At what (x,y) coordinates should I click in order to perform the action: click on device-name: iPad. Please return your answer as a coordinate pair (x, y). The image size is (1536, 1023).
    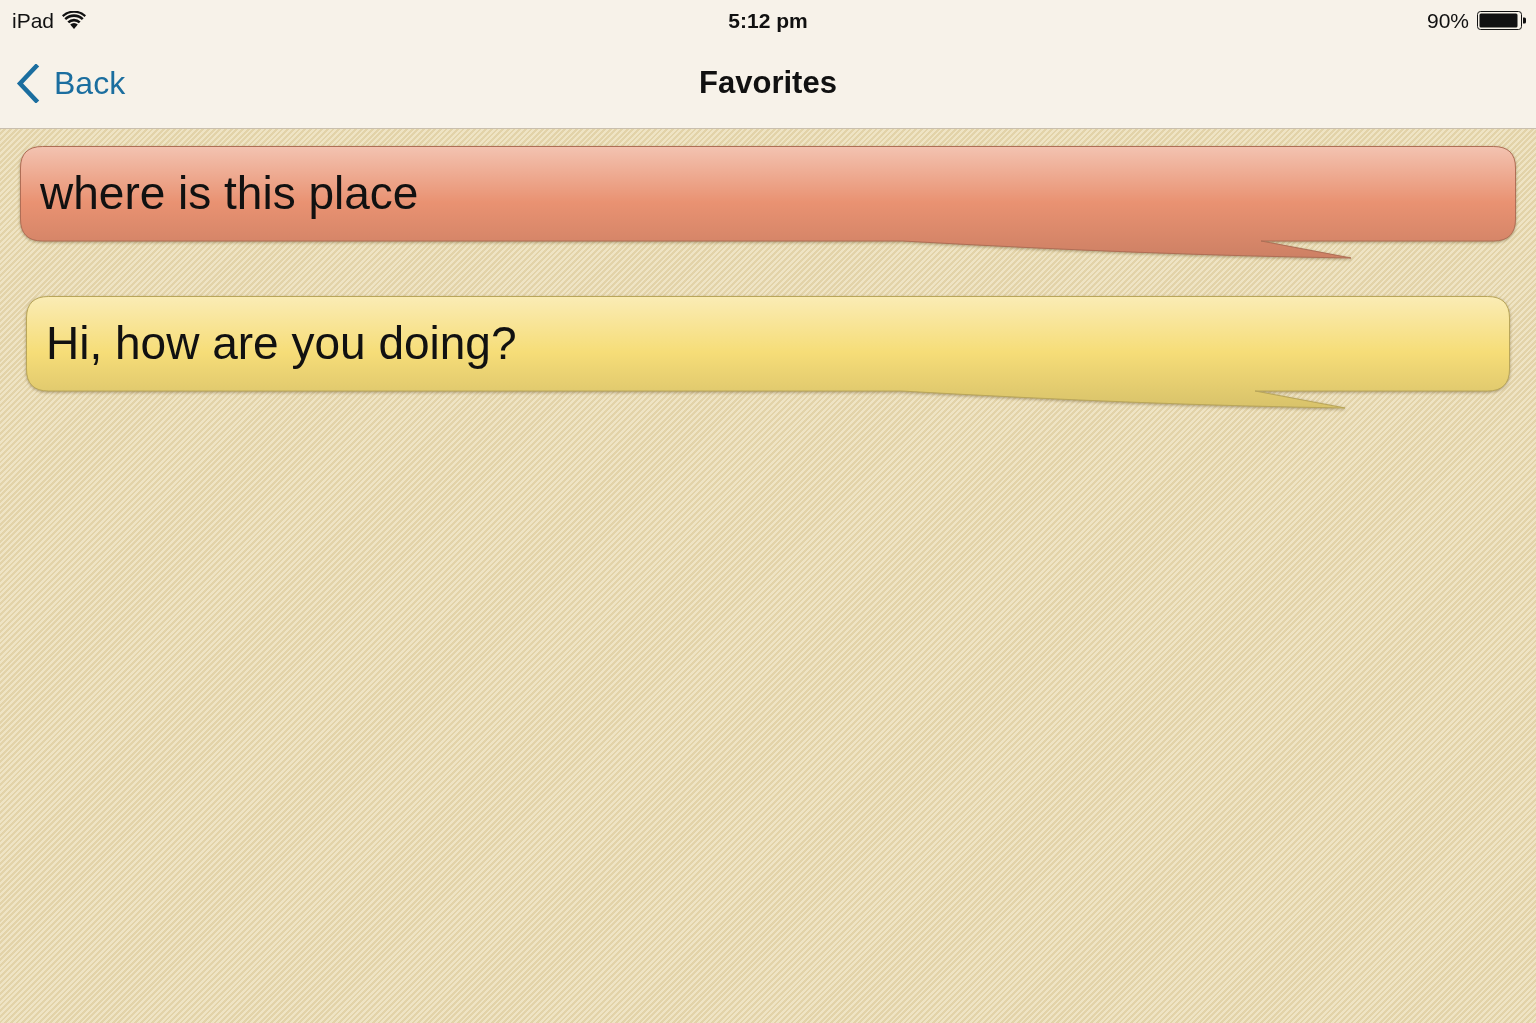
    Looking at the image, I should click on (33, 20).